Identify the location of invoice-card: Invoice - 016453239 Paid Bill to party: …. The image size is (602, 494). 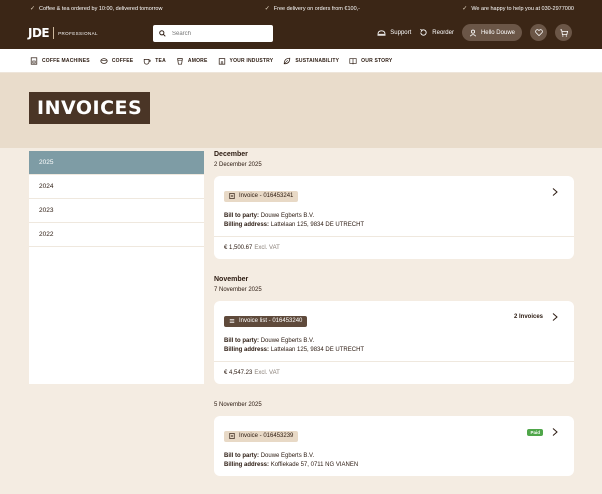
(394, 446).